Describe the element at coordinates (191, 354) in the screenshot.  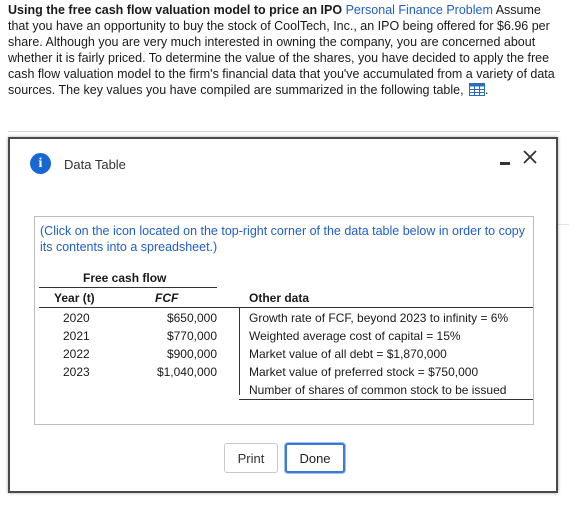
I see `fcf-cell: $900,000` at that location.